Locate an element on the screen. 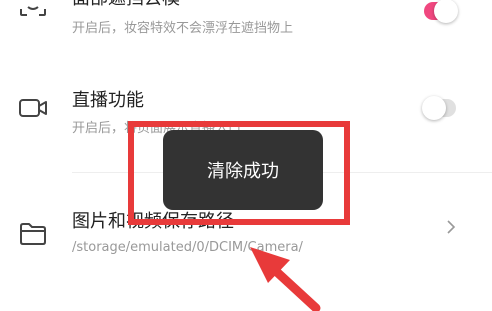 The height and width of the screenshot is (311, 492). save-path-value: /storage/emulated/0/DCIM/Camera/ is located at coordinates (187, 247).